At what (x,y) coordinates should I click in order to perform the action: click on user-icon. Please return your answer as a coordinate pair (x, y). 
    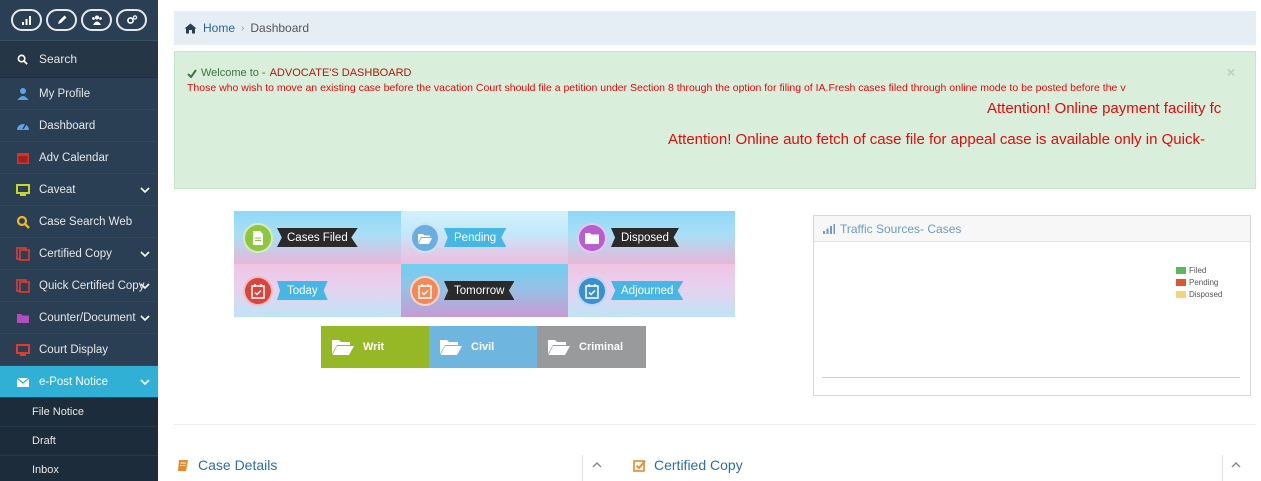
    Looking at the image, I should click on (23, 94).